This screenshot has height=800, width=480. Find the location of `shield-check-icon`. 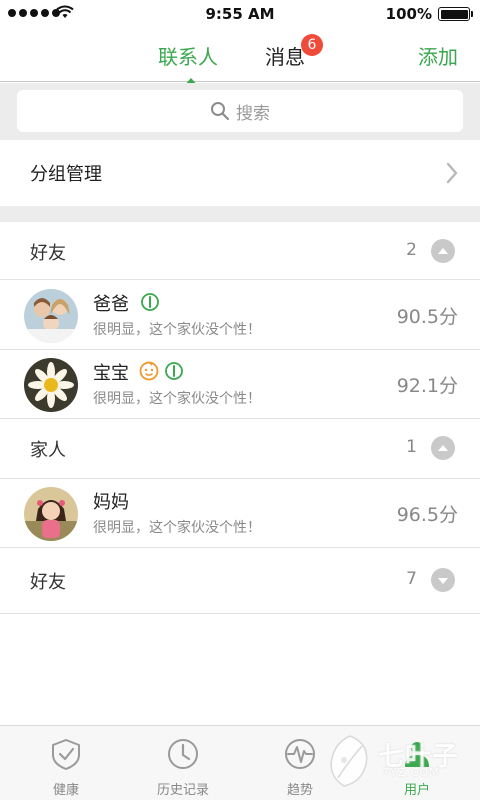

shield-check-icon is located at coordinates (66, 754).